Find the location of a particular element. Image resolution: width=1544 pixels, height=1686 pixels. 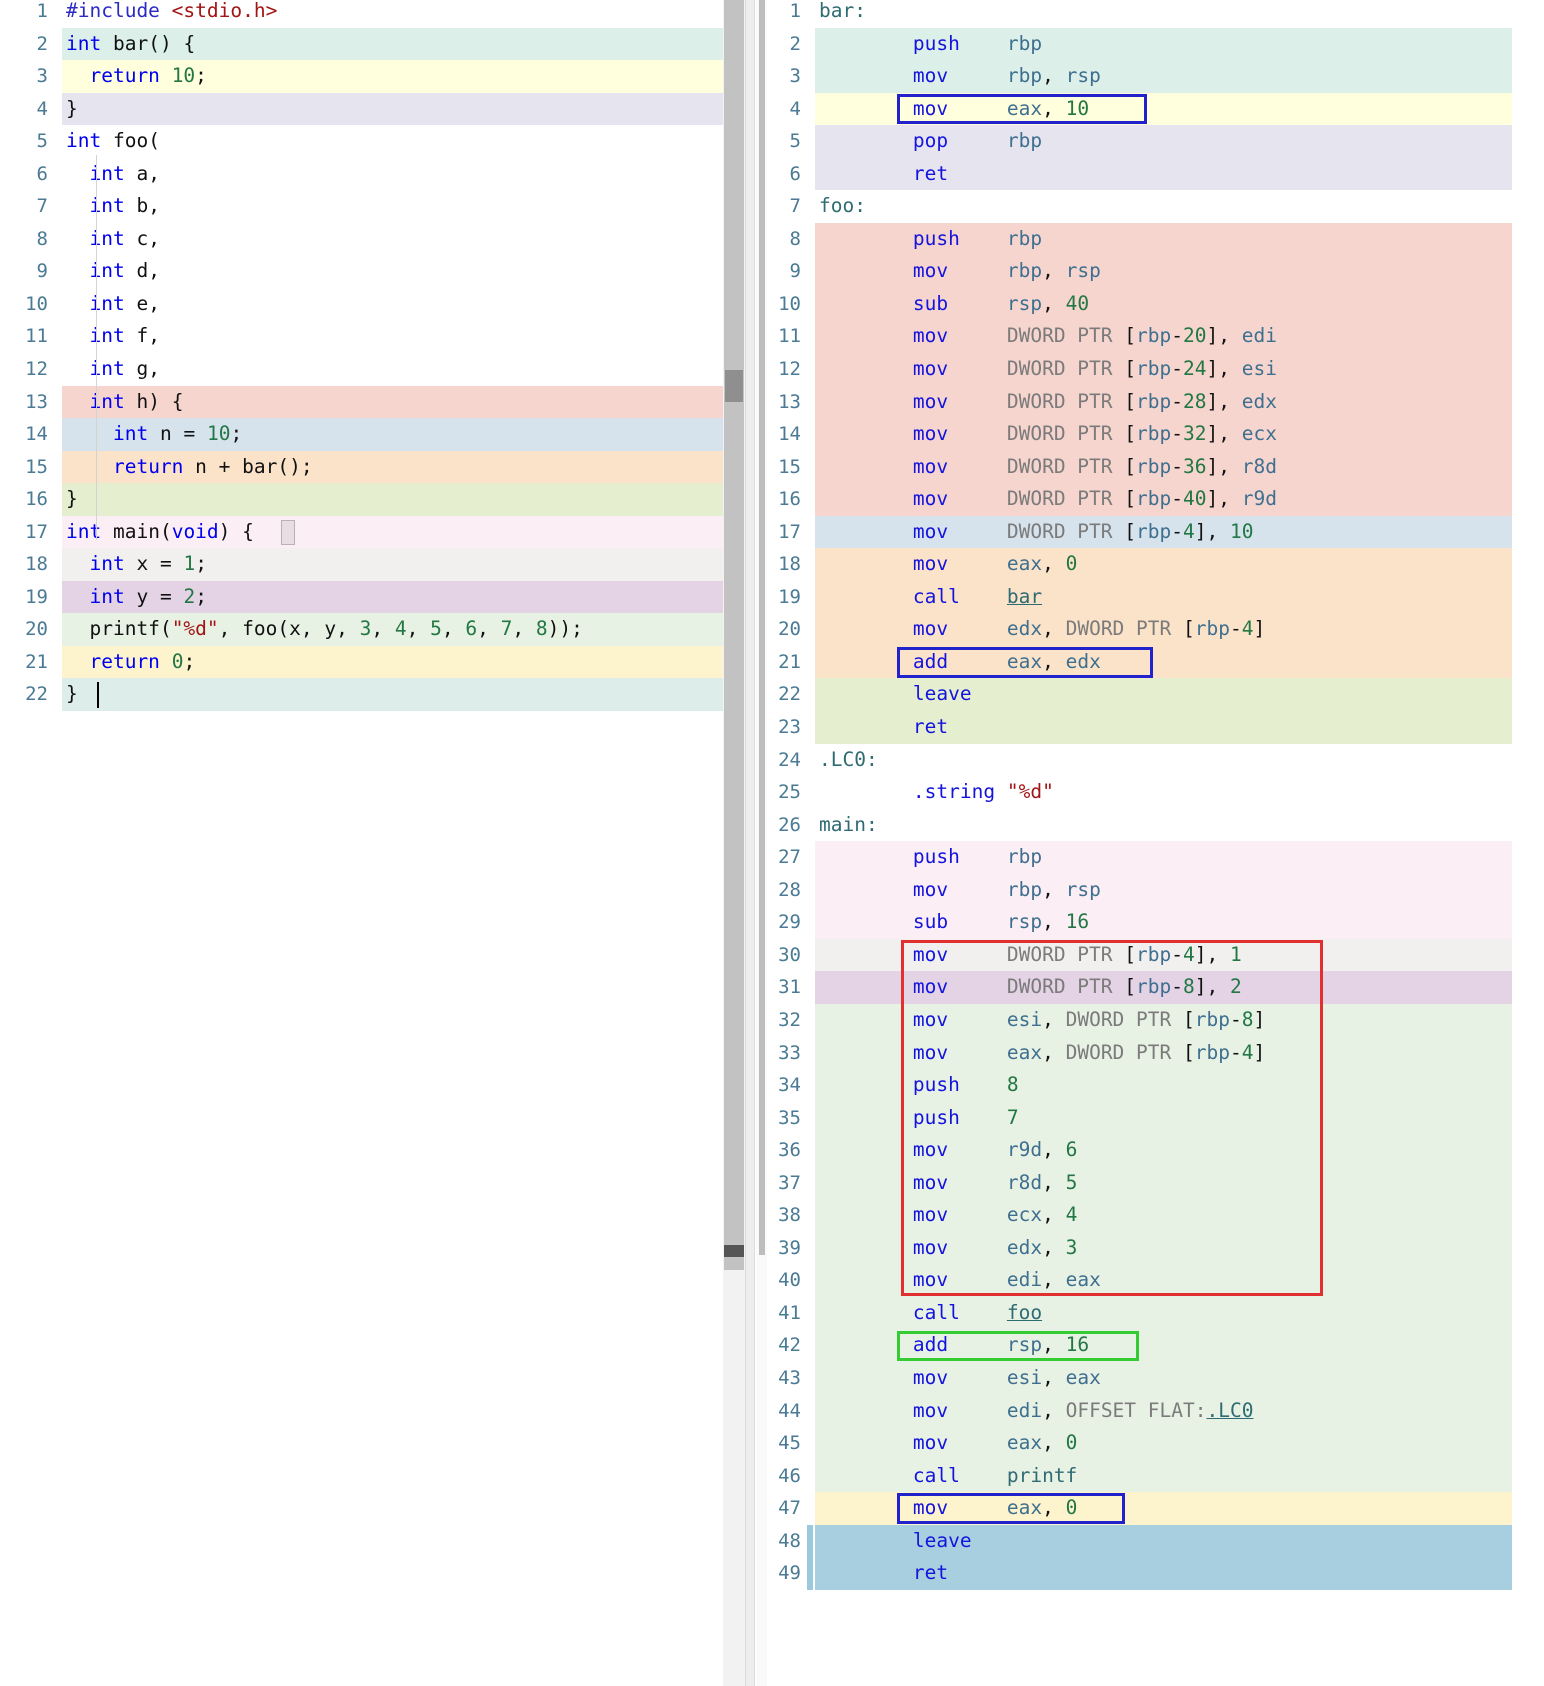

source-line: 17 int main(void) { is located at coordinates (361, 532).